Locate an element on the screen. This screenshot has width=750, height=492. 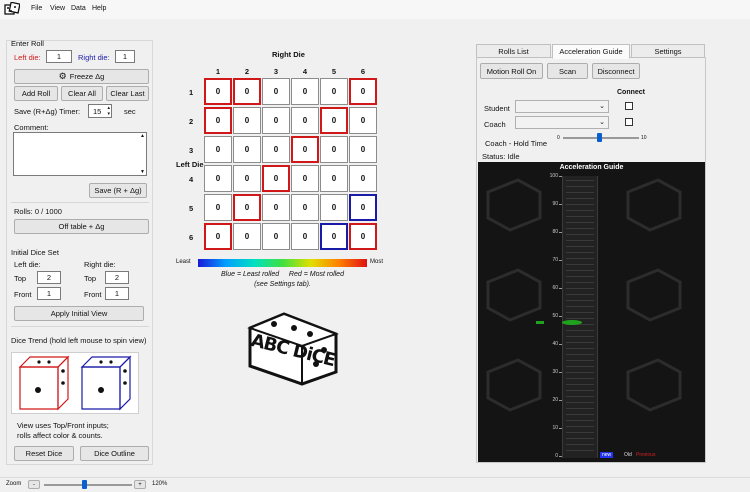
clear-last-button: Clear Last is located at coordinates (127, 93).